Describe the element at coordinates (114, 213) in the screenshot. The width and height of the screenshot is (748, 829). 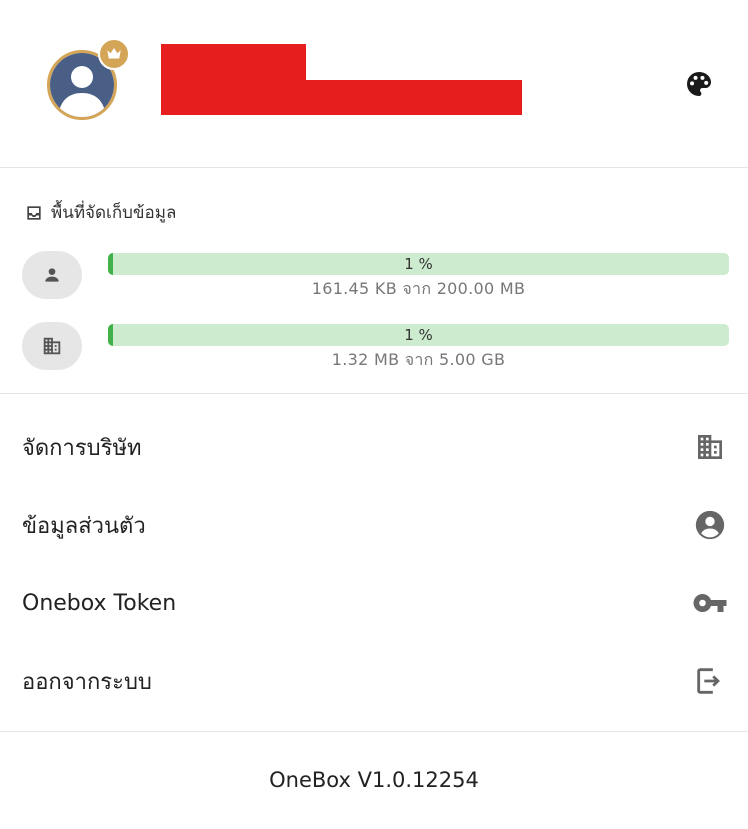
I see `storage-title-label: พื้นที่จัดเก็บข้อมูล` at that location.